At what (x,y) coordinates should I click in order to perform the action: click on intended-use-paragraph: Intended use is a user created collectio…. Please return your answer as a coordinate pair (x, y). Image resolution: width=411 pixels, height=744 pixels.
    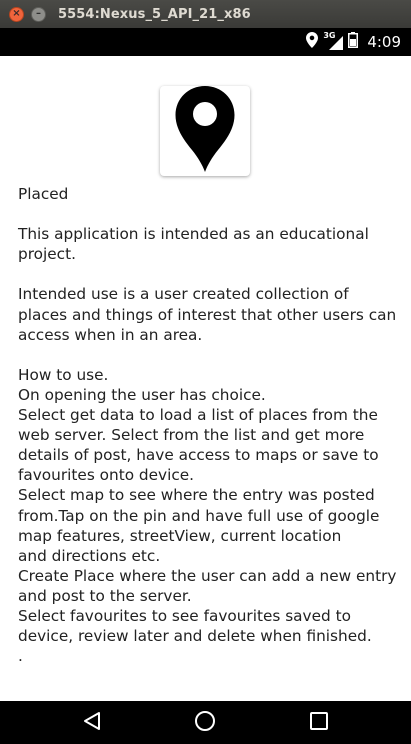
    Looking at the image, I should click on (207, 314).